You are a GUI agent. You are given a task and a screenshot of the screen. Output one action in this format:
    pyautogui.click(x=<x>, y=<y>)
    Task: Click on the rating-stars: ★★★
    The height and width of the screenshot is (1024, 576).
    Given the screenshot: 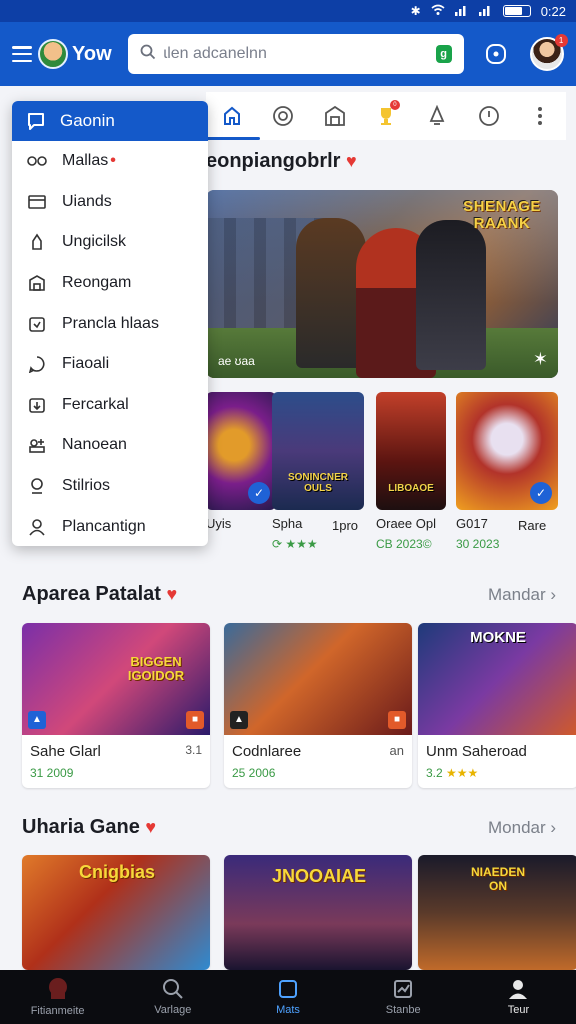 What is the action you would take?
    pyautogui.click(x=462, y=773)
    